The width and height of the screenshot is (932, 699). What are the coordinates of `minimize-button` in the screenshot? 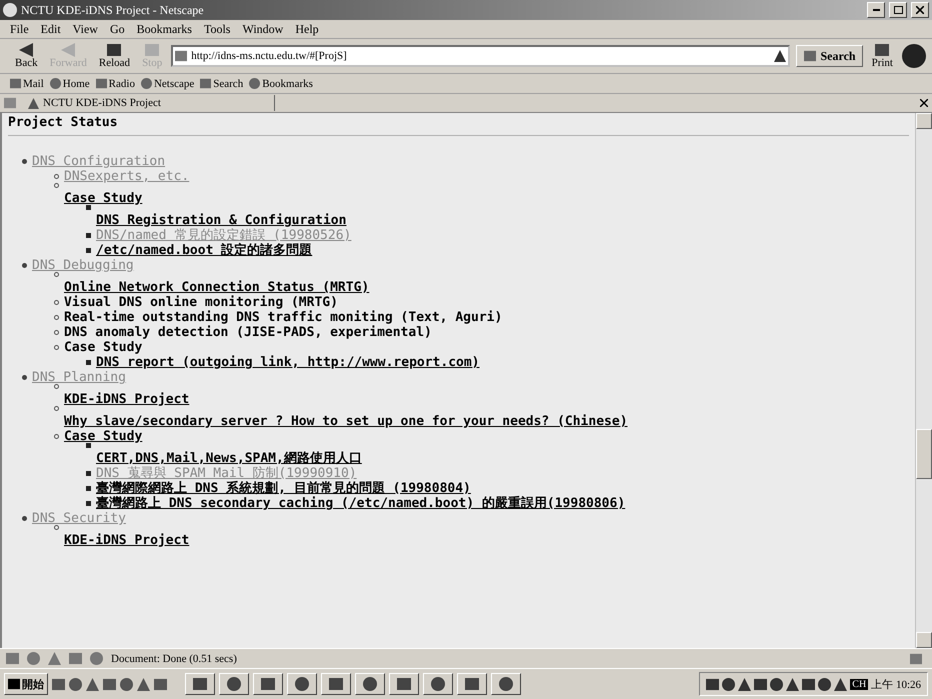 It's located at (876, 10).